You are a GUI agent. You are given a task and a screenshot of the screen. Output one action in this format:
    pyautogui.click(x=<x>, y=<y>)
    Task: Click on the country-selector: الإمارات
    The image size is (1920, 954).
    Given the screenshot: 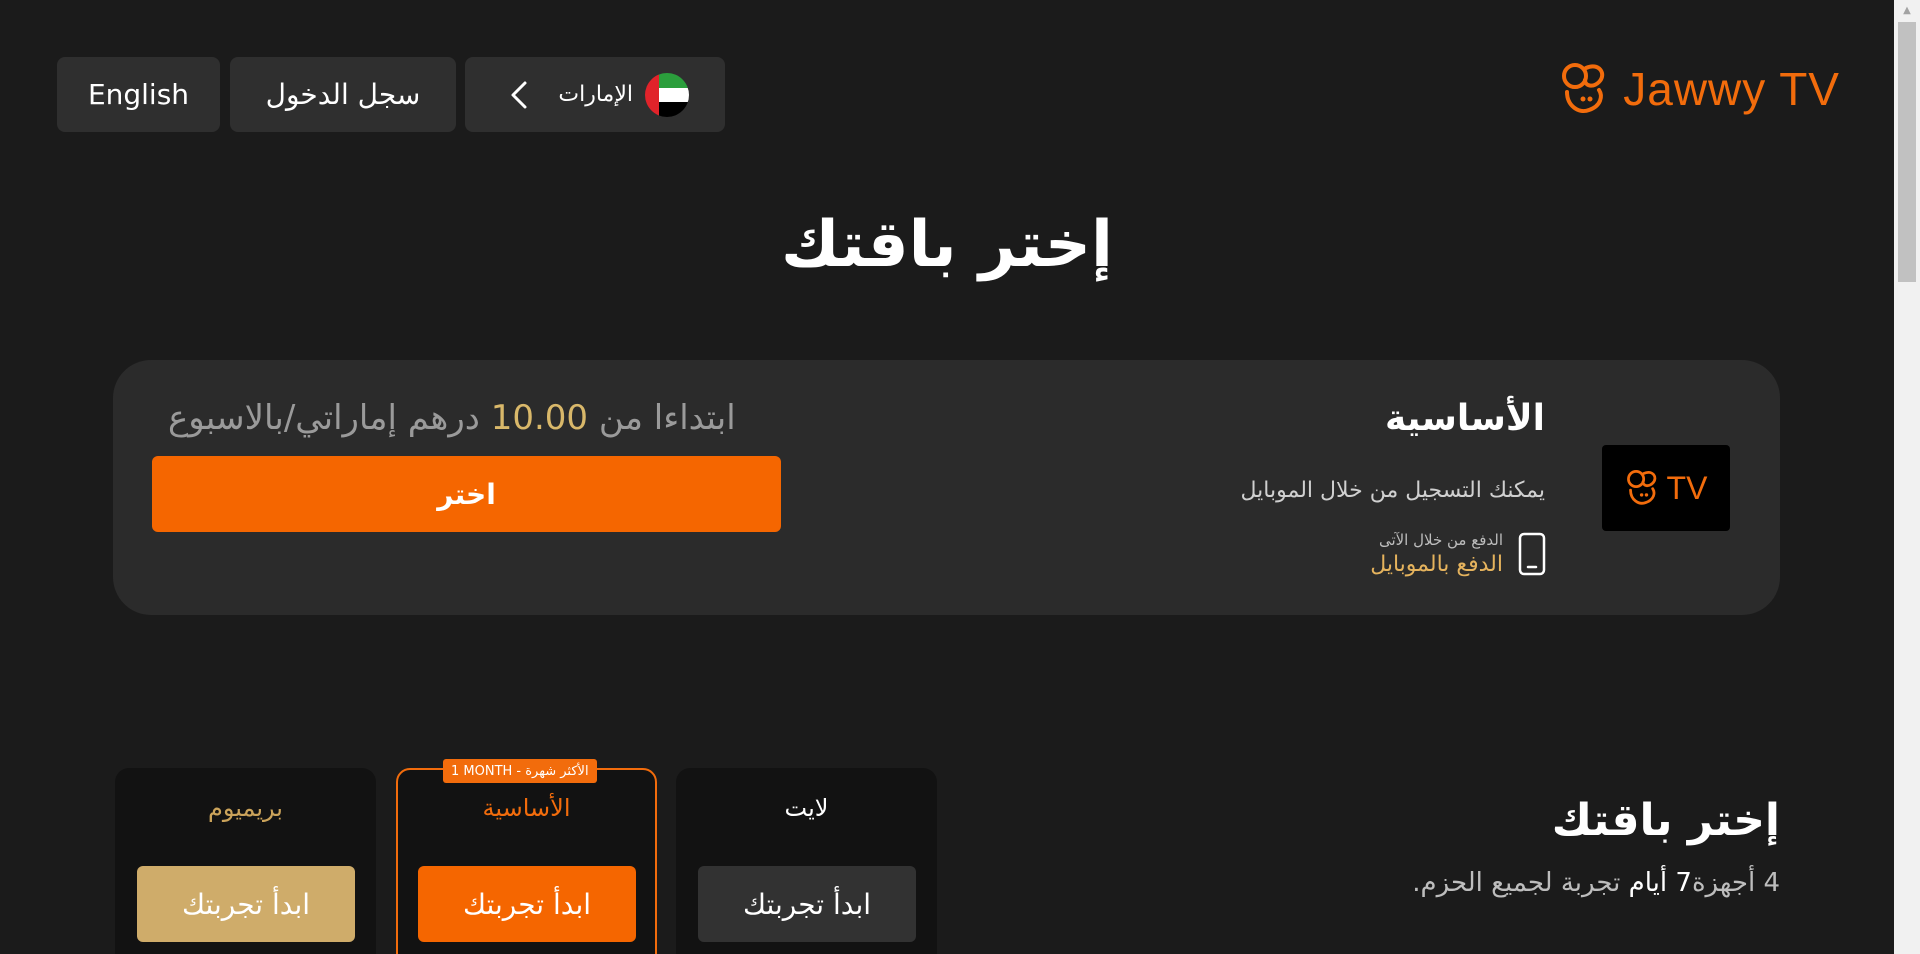 What is the action you would take?
    pyautogui.click(x=595, y=94)
    